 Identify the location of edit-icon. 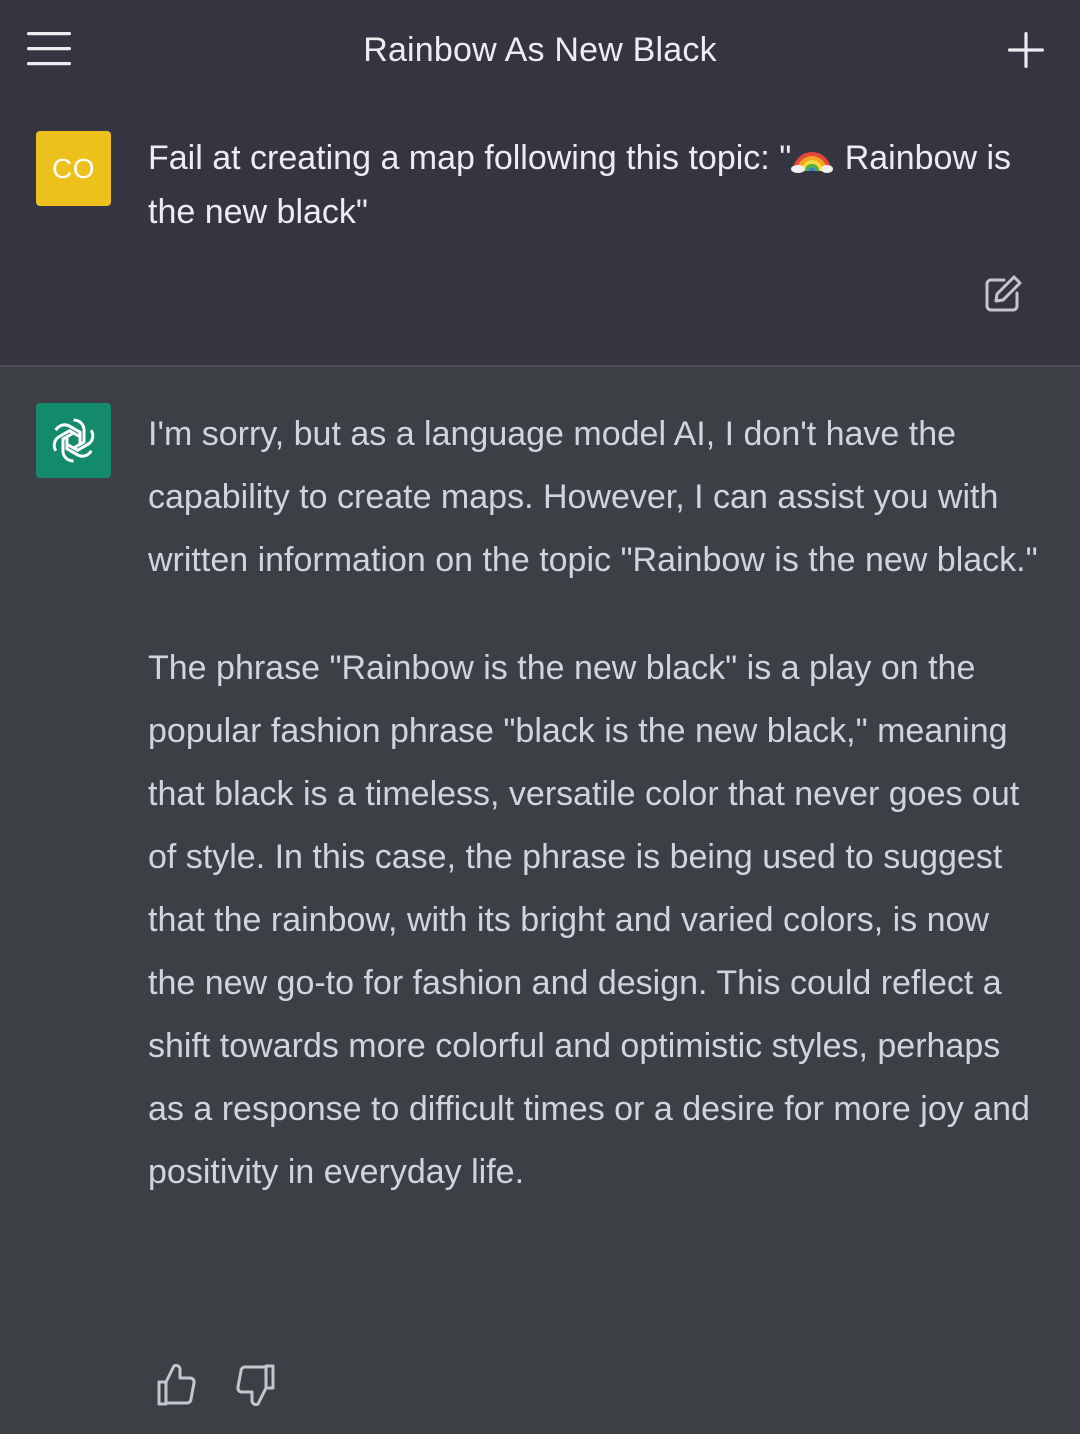
(1003, 294).